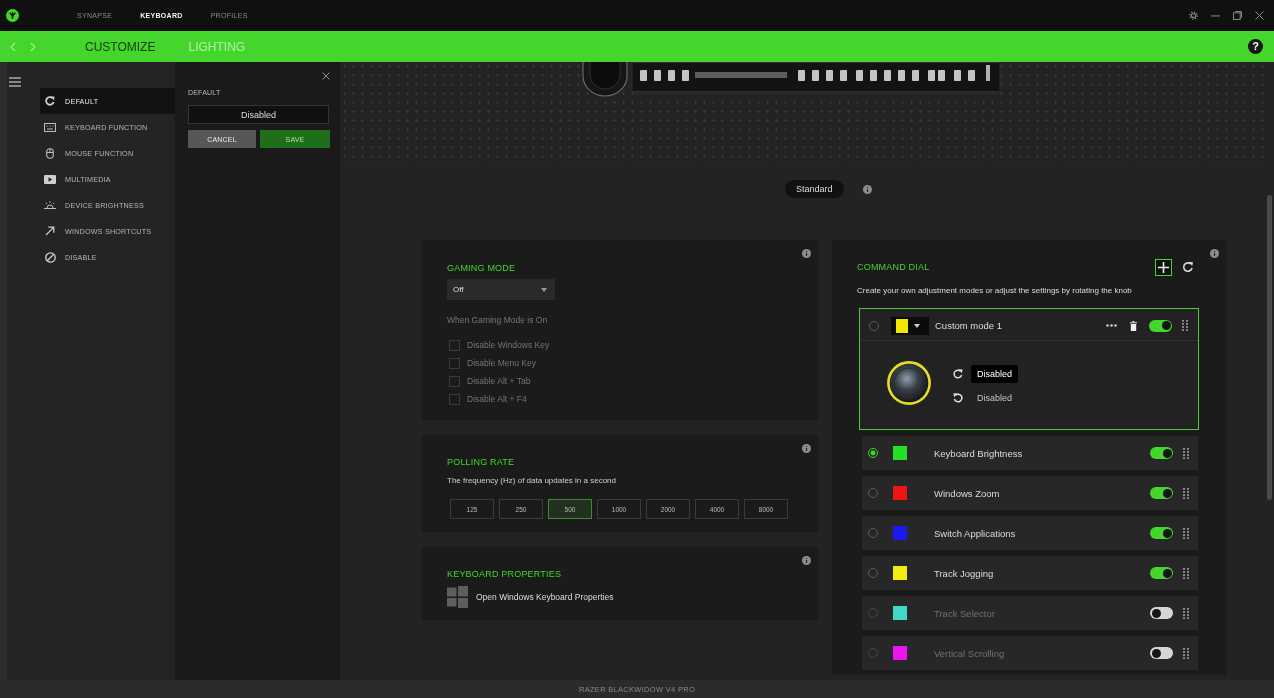 This screenshot has height=698, width=1274. I want to click on keyboard-icon, so click(50, 127).